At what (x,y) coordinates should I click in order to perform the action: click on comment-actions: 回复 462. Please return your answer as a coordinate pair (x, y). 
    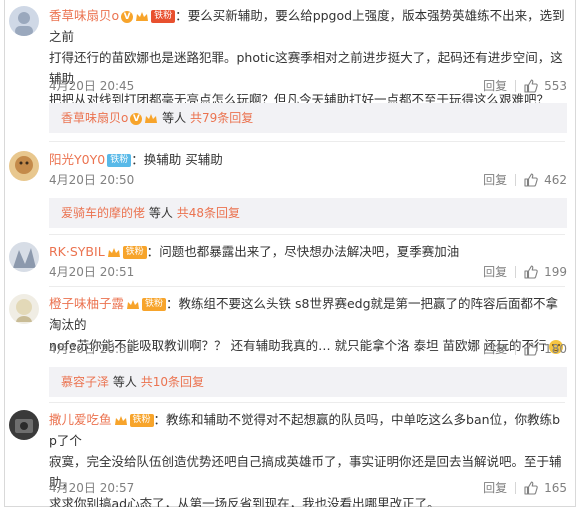
    Looking at the image, I should click on (525, 179).